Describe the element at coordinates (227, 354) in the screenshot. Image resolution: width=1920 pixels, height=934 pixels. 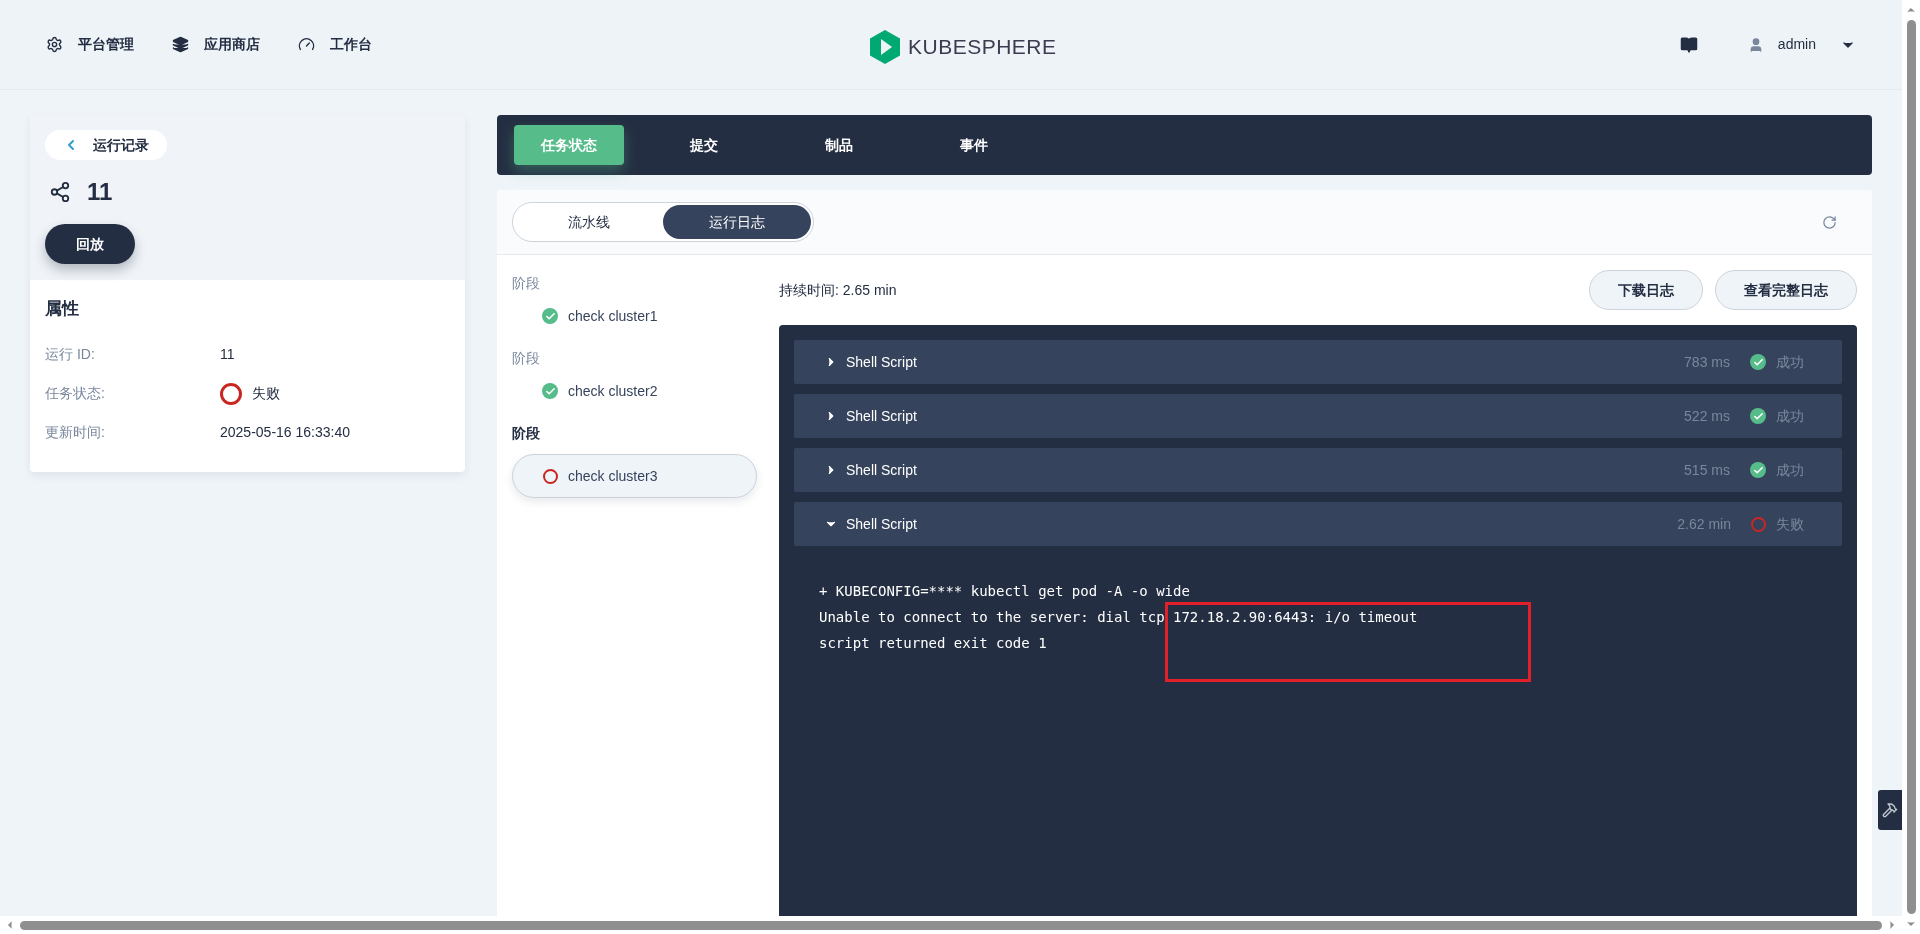
I see `property-value: 11` at that location.